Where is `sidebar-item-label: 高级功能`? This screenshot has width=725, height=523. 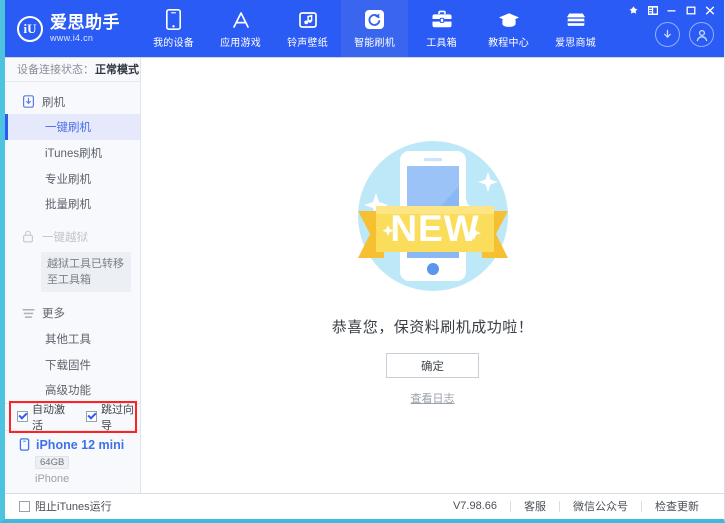
sidebar-item-label: 高级功能 is located at coordinates (68, 391).